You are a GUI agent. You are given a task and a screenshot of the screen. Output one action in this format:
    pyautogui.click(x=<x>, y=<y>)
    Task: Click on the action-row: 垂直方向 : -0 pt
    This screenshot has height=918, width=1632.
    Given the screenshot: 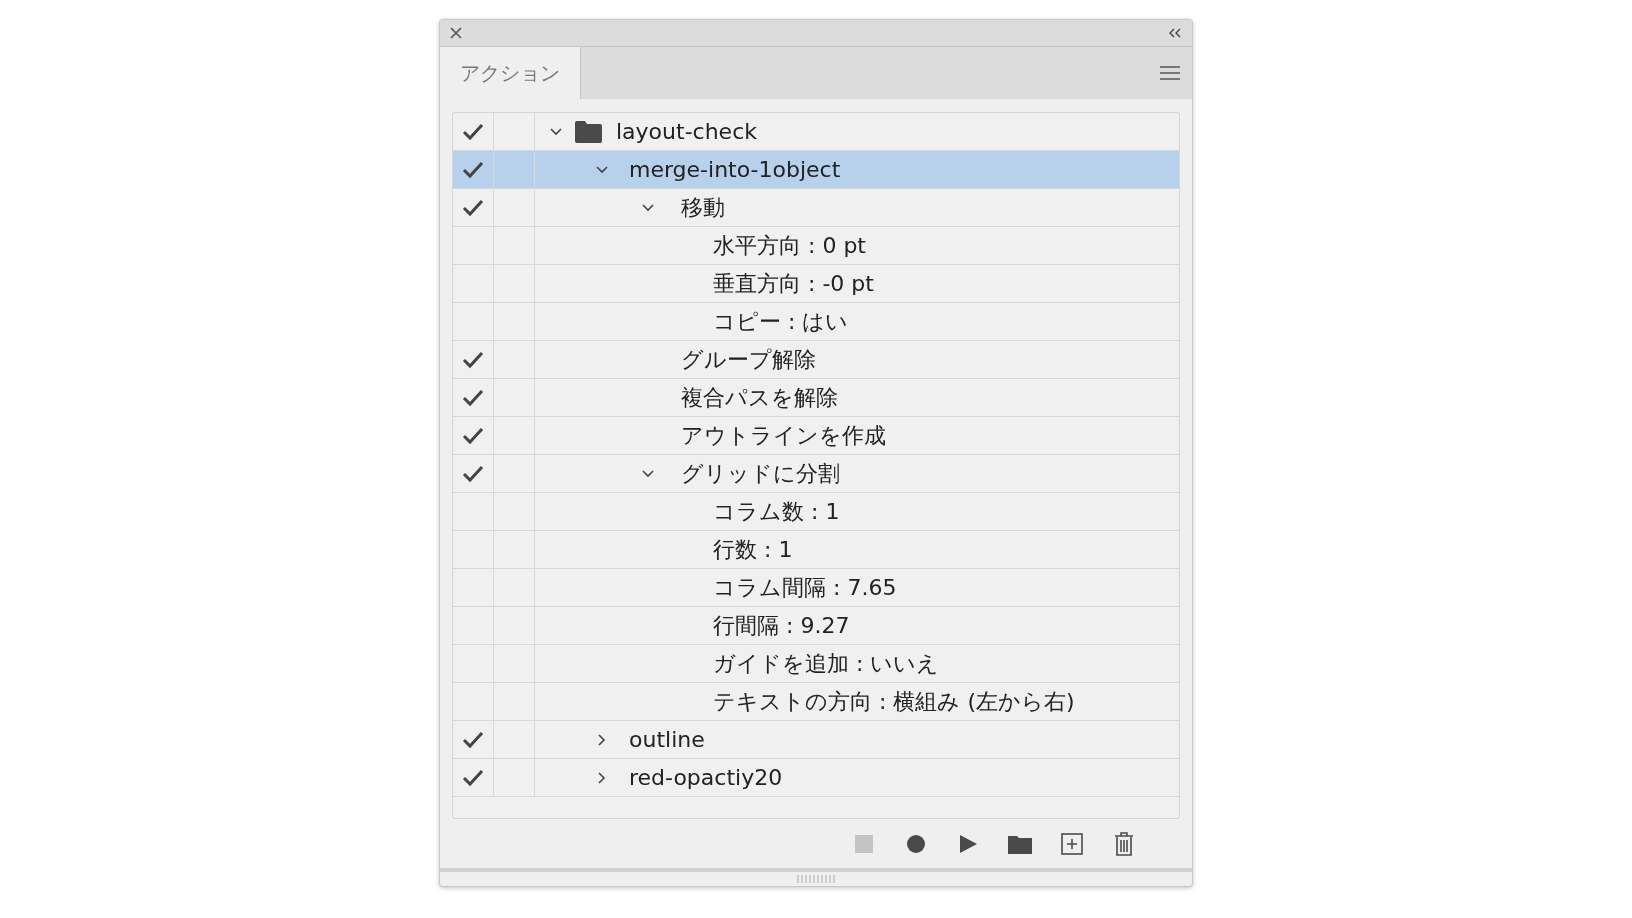 What is the action you would take?
    pyautogui.click(x=816, y=284)
    